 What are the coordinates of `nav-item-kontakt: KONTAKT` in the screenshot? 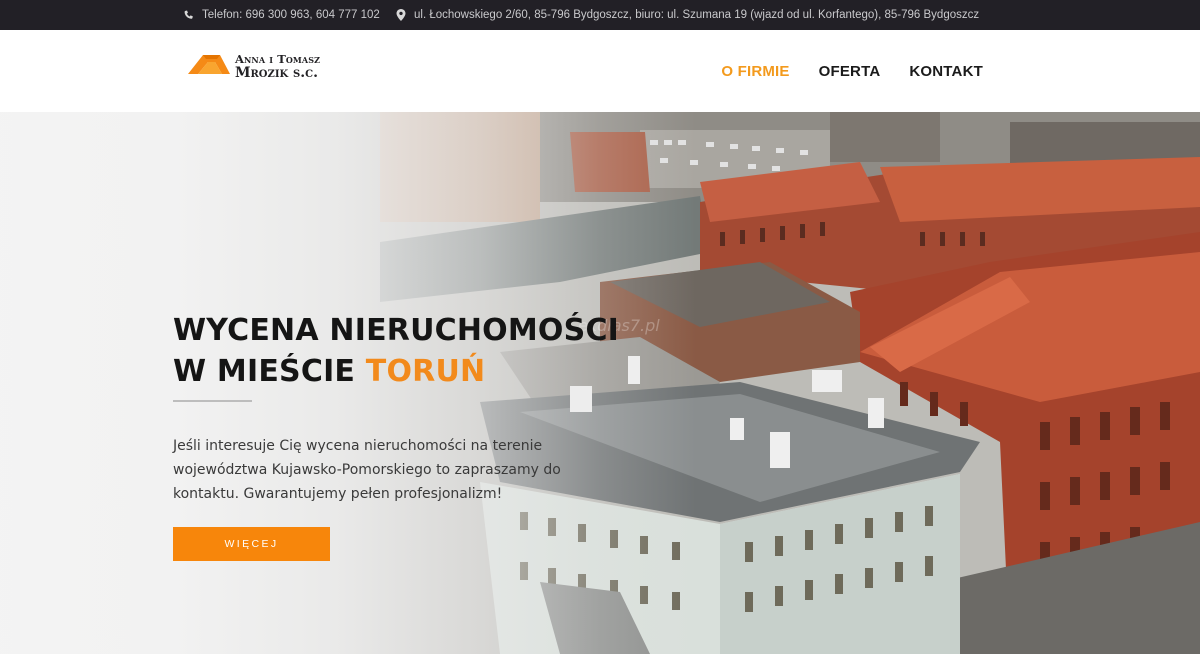 It's located at (946, 71).